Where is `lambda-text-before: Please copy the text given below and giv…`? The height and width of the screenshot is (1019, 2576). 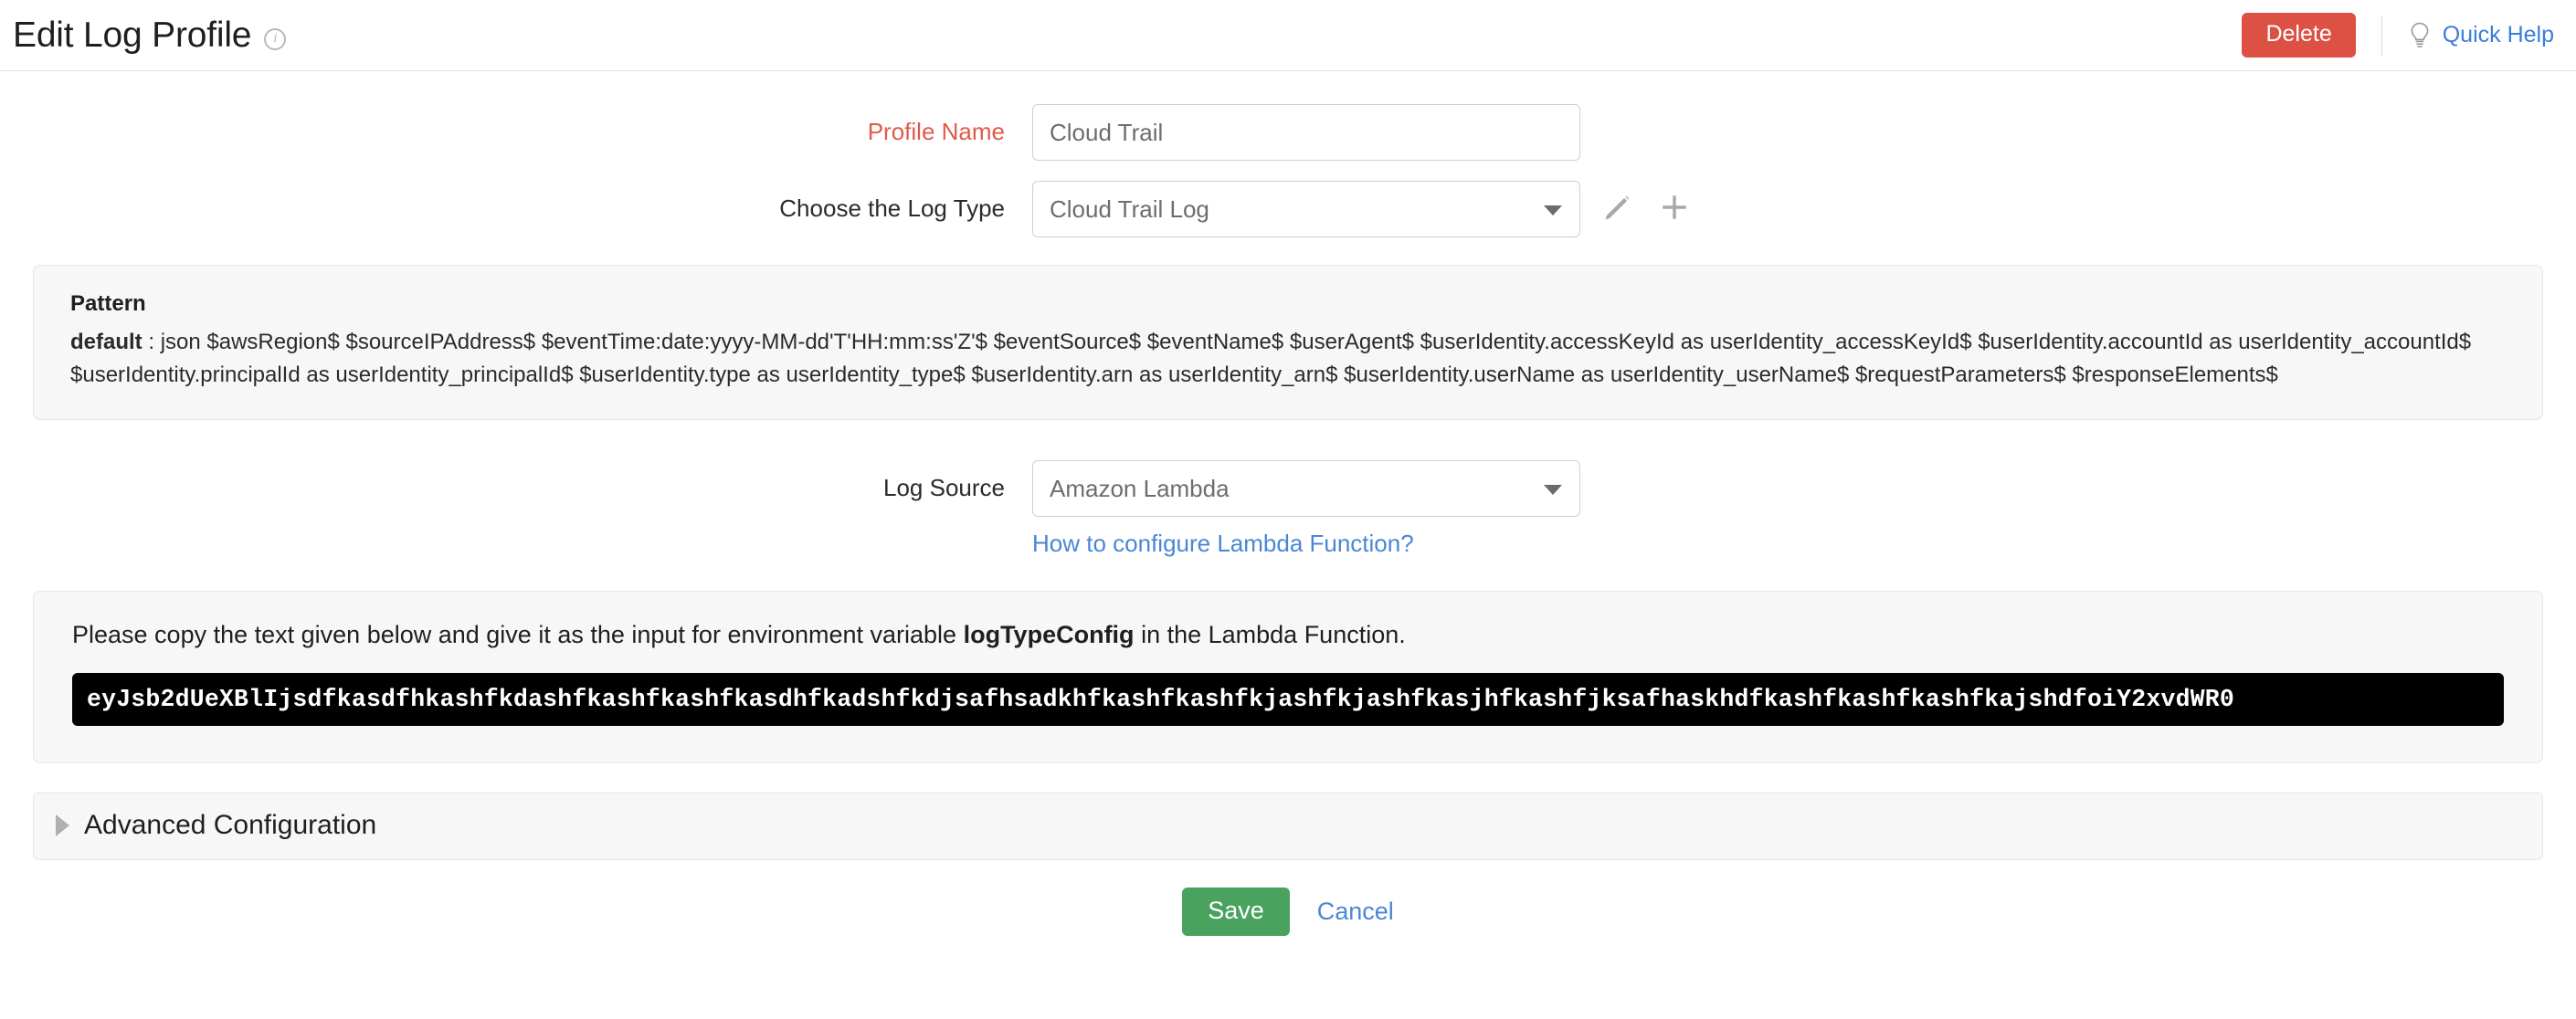 lambda-text-before: Please copy the text given below and giv… is located at coordinates (518, 635).